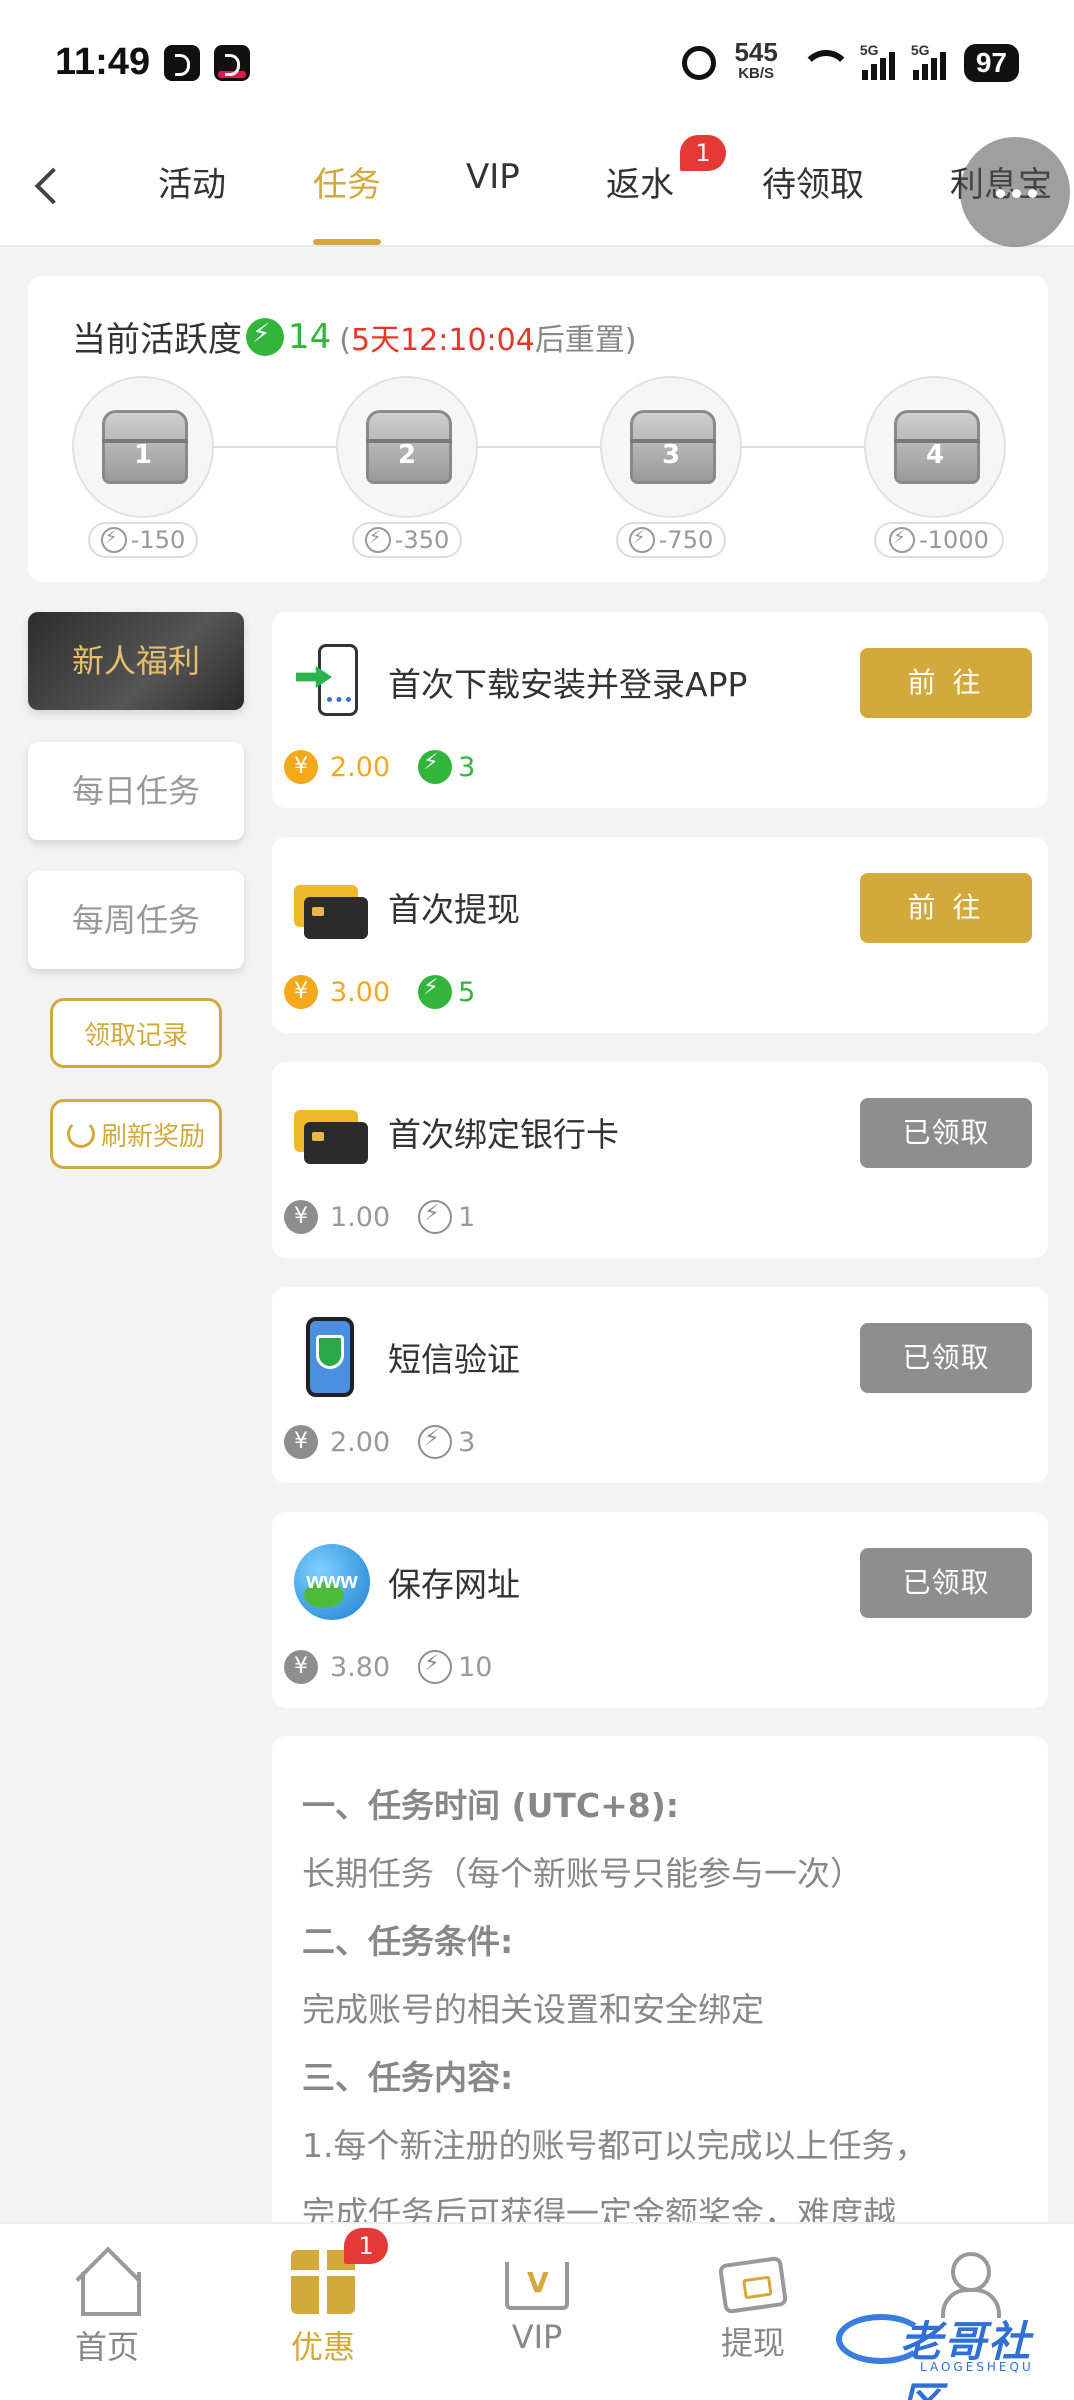  I want to click on chest-cost-3: -750, so click(671, 540).